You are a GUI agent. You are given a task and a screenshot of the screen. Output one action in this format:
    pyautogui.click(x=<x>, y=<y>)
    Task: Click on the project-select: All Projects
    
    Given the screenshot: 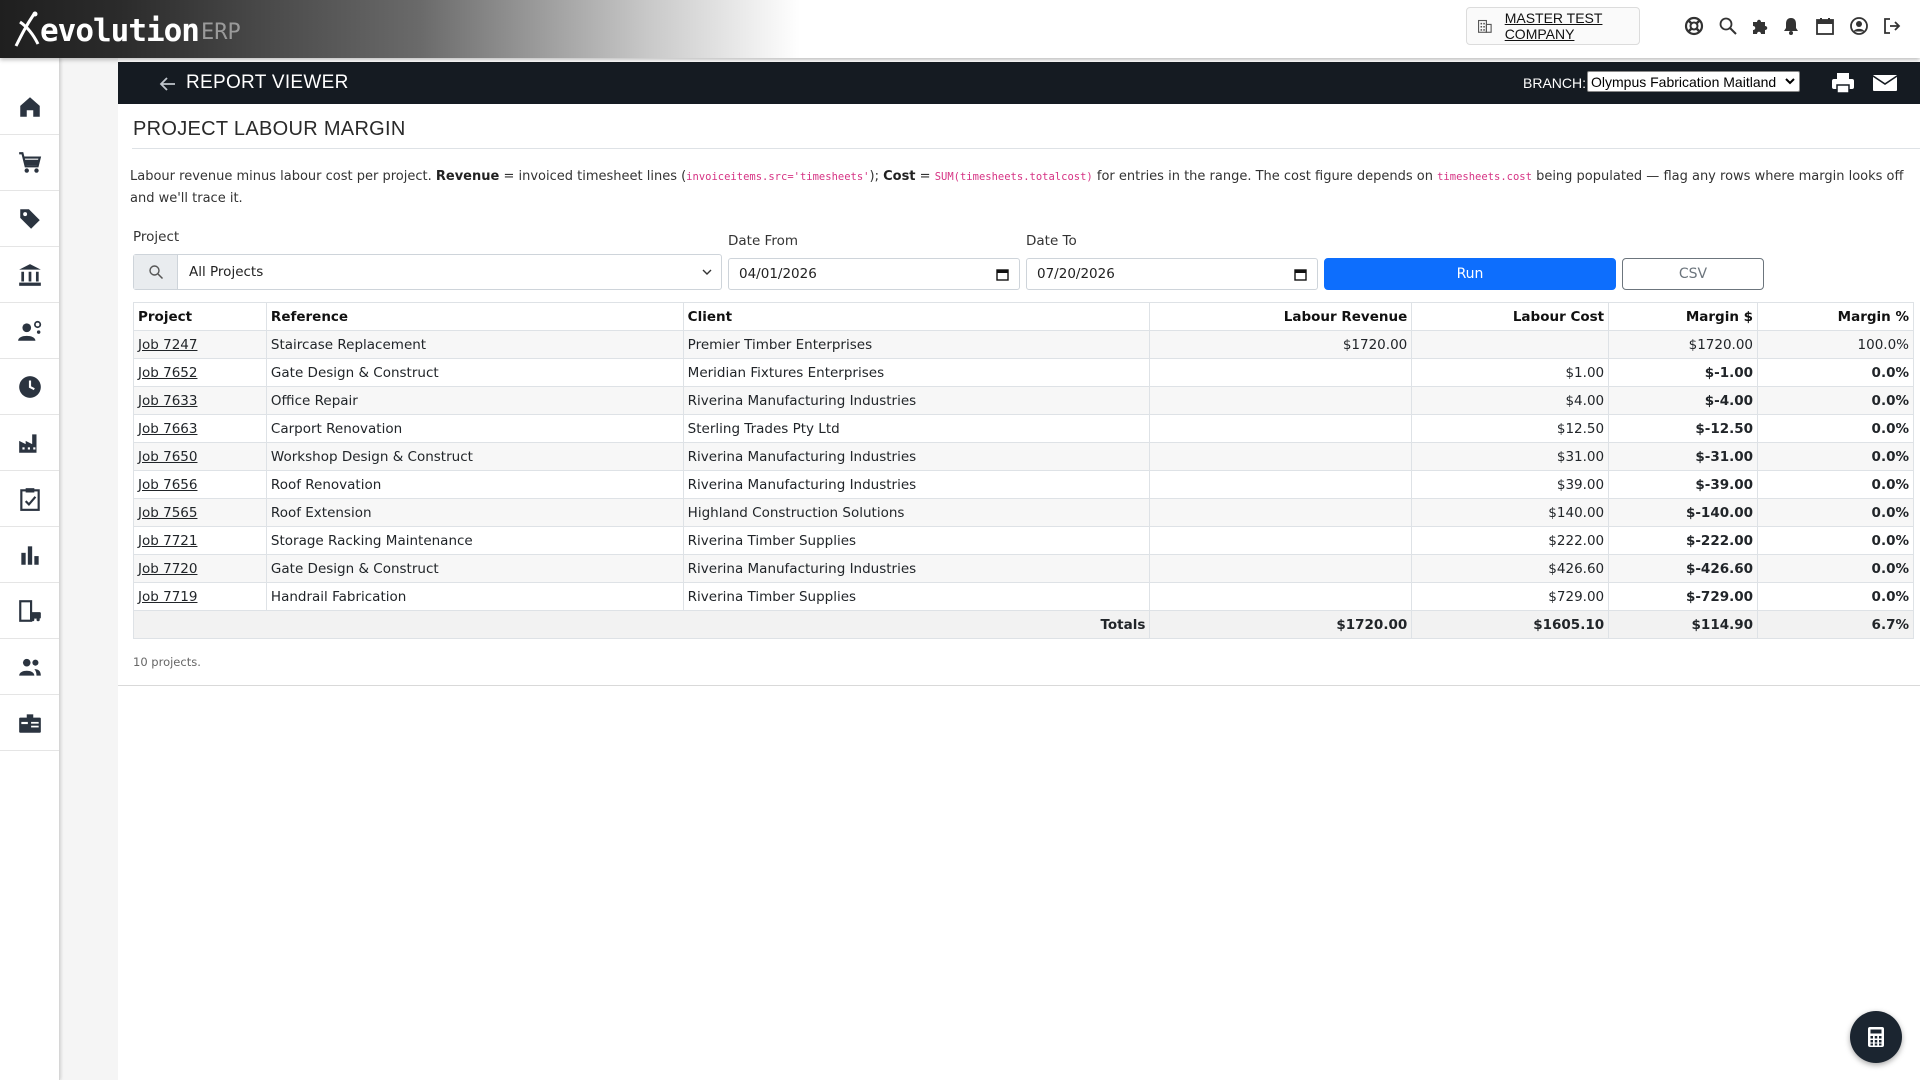 What is the action you would take?
    pyautogui.click(x=427, y=272)
    